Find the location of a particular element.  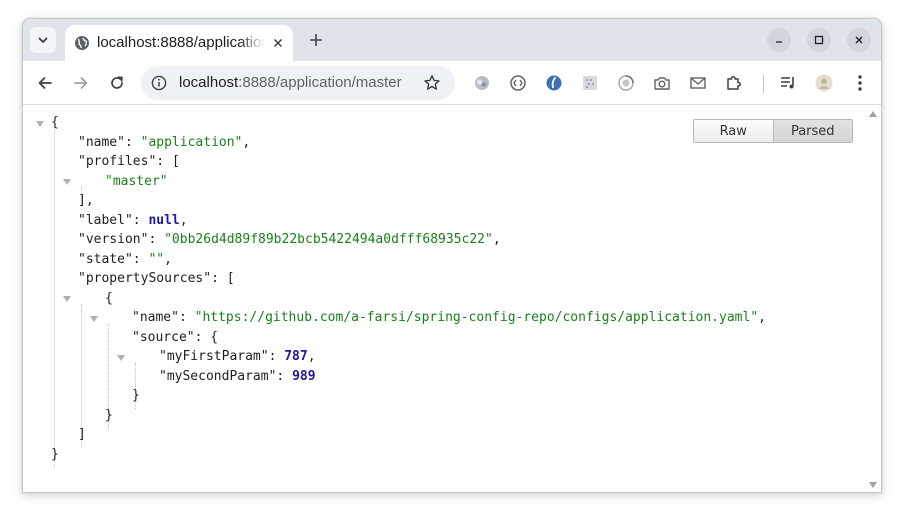

forward-button is located at coordinates (81, 83).